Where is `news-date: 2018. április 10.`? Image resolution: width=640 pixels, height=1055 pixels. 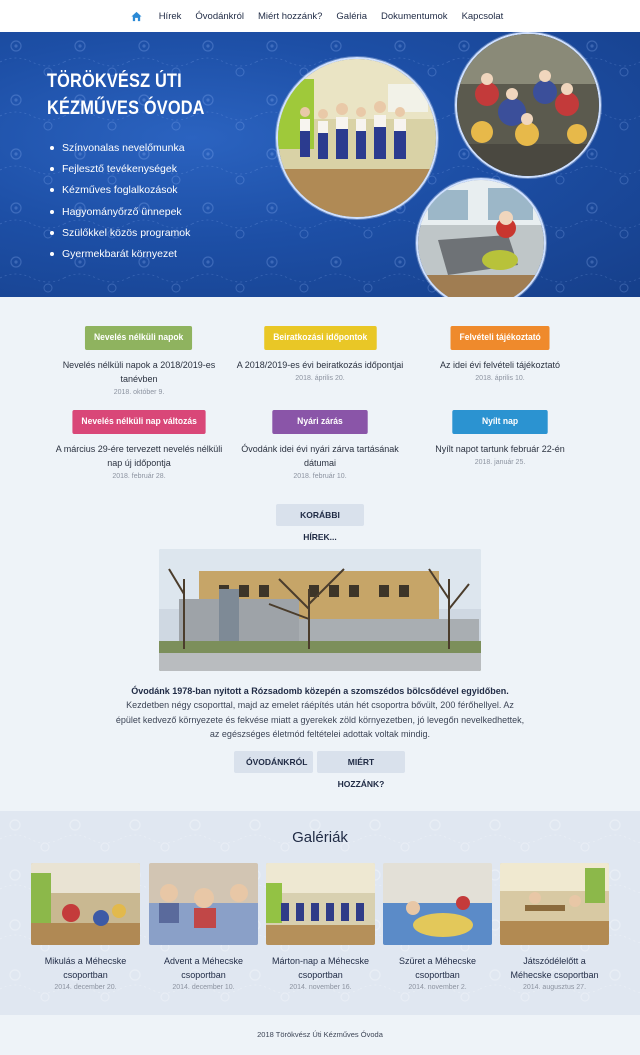
news-date: 2018. április 10. is located at coordinates (500, 378).